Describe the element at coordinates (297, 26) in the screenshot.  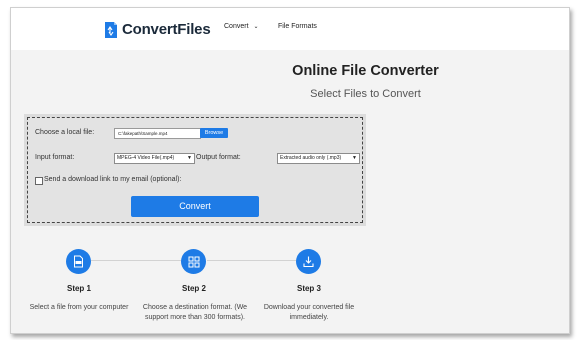
I see `nav-file-formats-link: File Formats` at that location.